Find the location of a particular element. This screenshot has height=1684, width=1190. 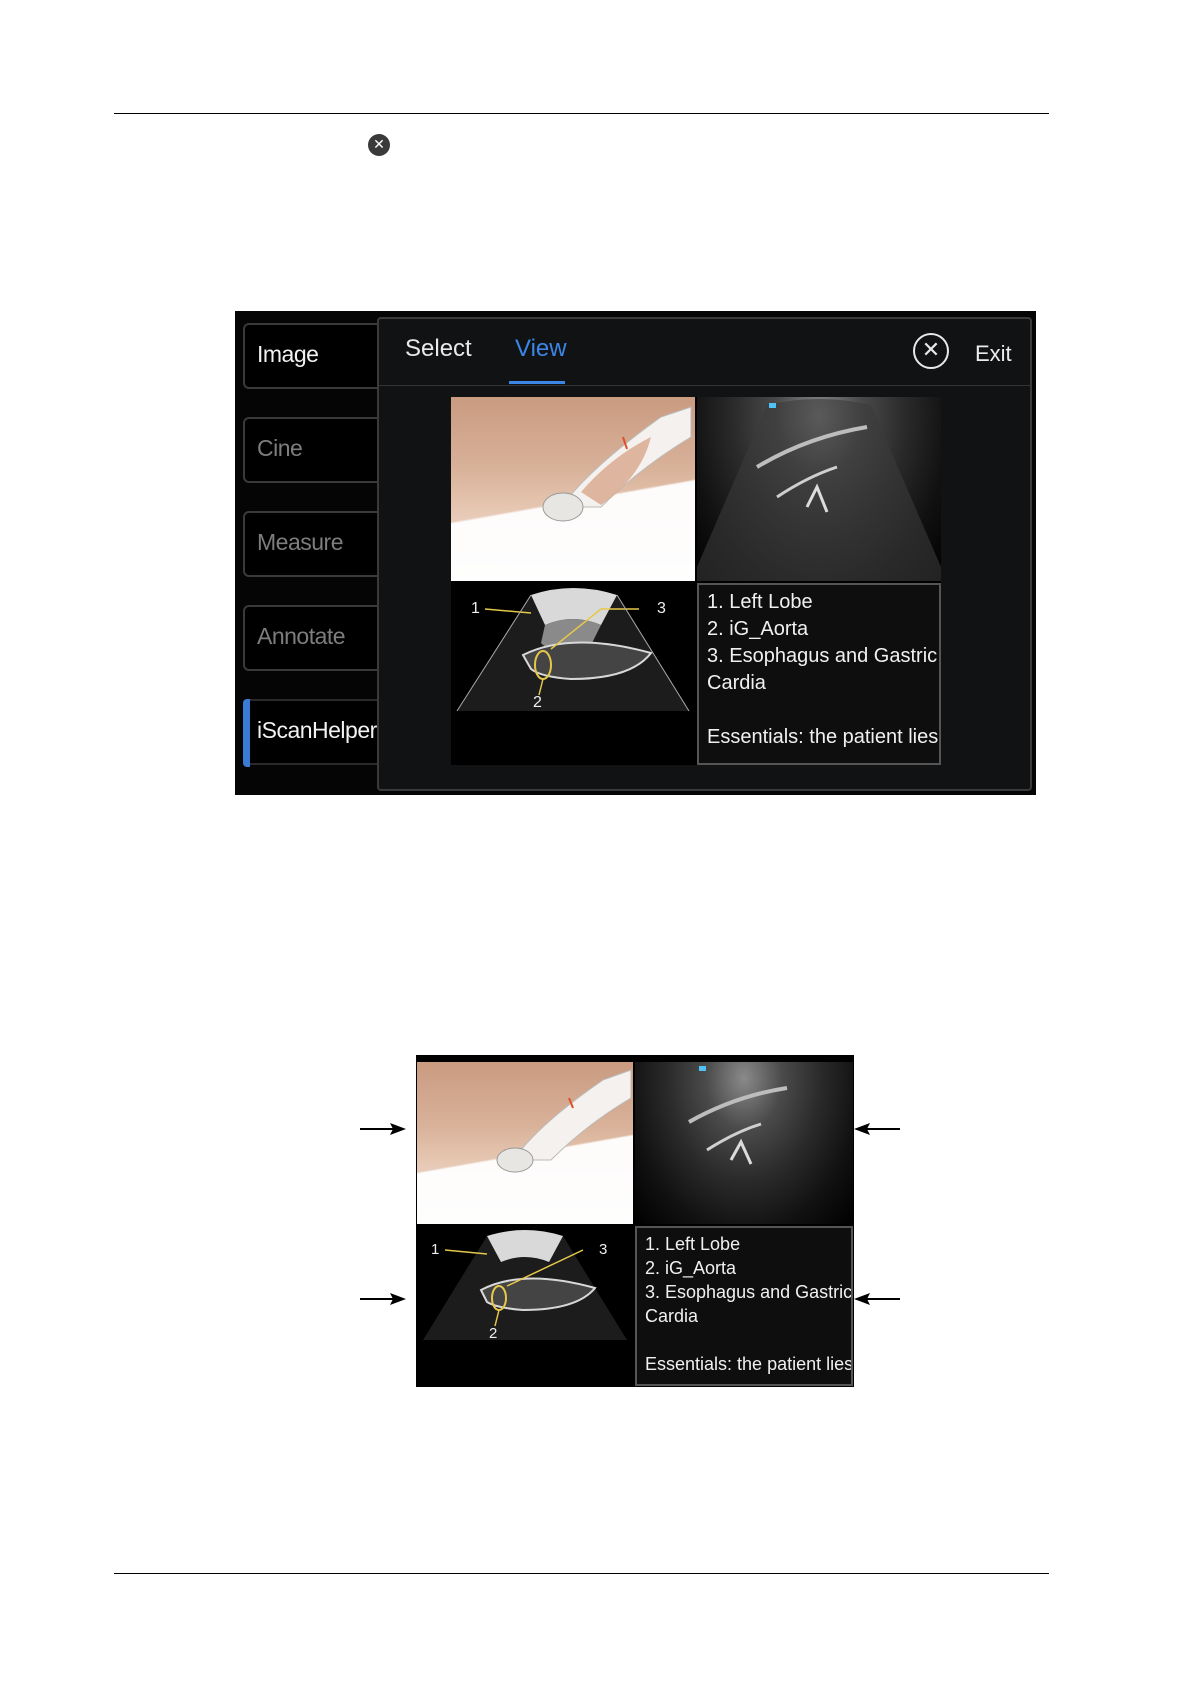

tab-image: Image is located at coordinates (310, 356).